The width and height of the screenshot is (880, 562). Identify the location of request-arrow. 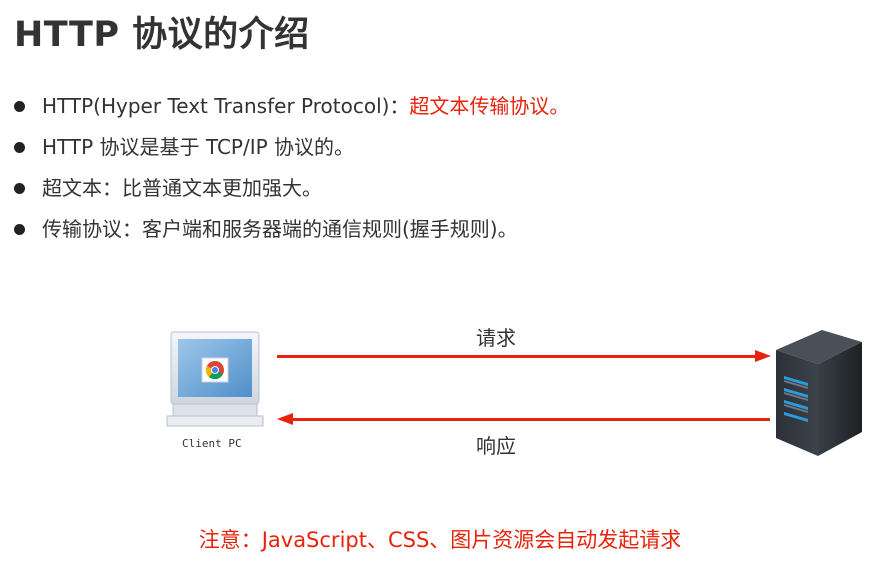
(524, 356).